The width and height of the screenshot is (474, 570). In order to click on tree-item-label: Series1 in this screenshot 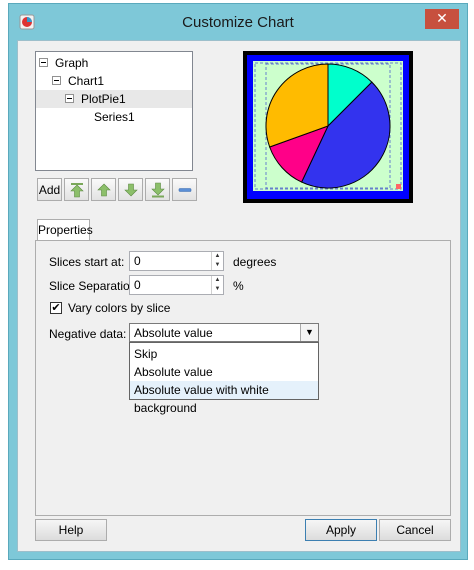, I will do `click(114, 117)`.